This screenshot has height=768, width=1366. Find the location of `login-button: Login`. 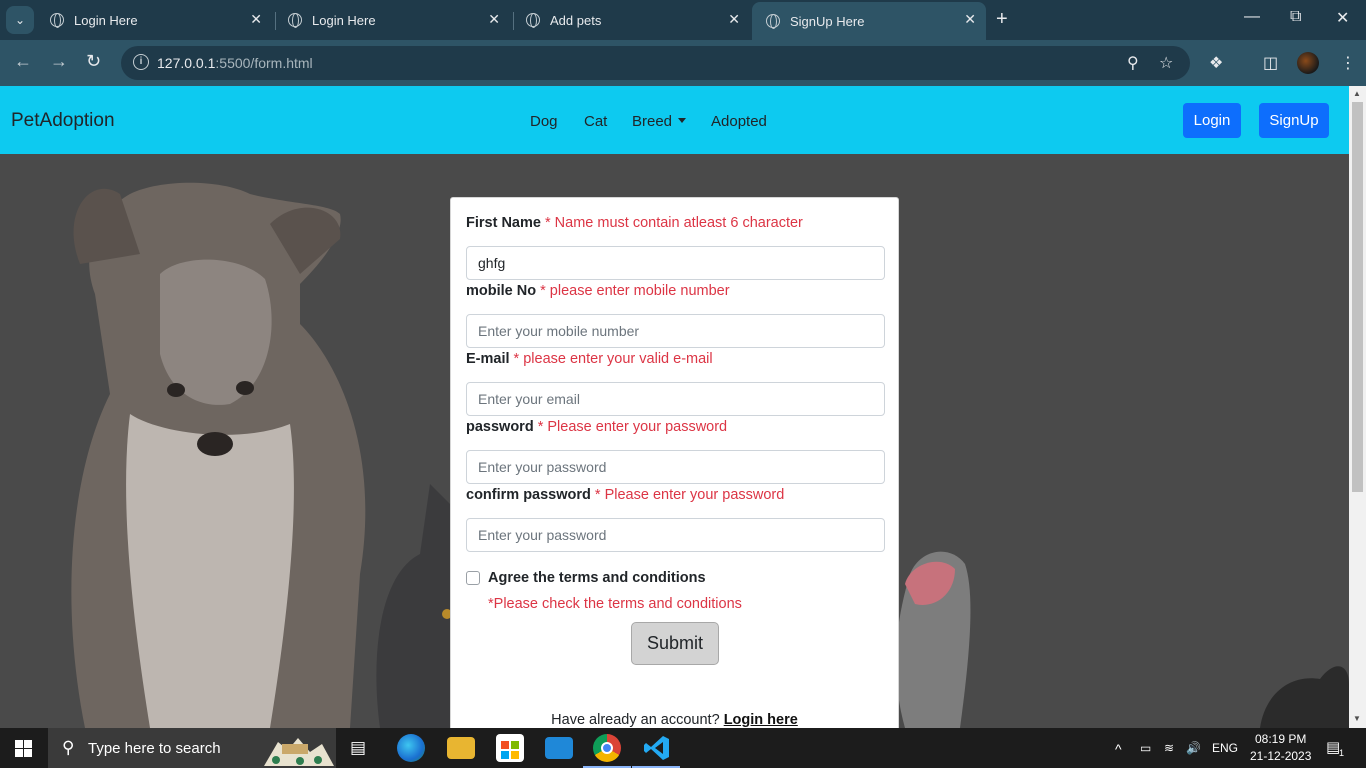

login-button: Login is located at coordinates (1212, 120).